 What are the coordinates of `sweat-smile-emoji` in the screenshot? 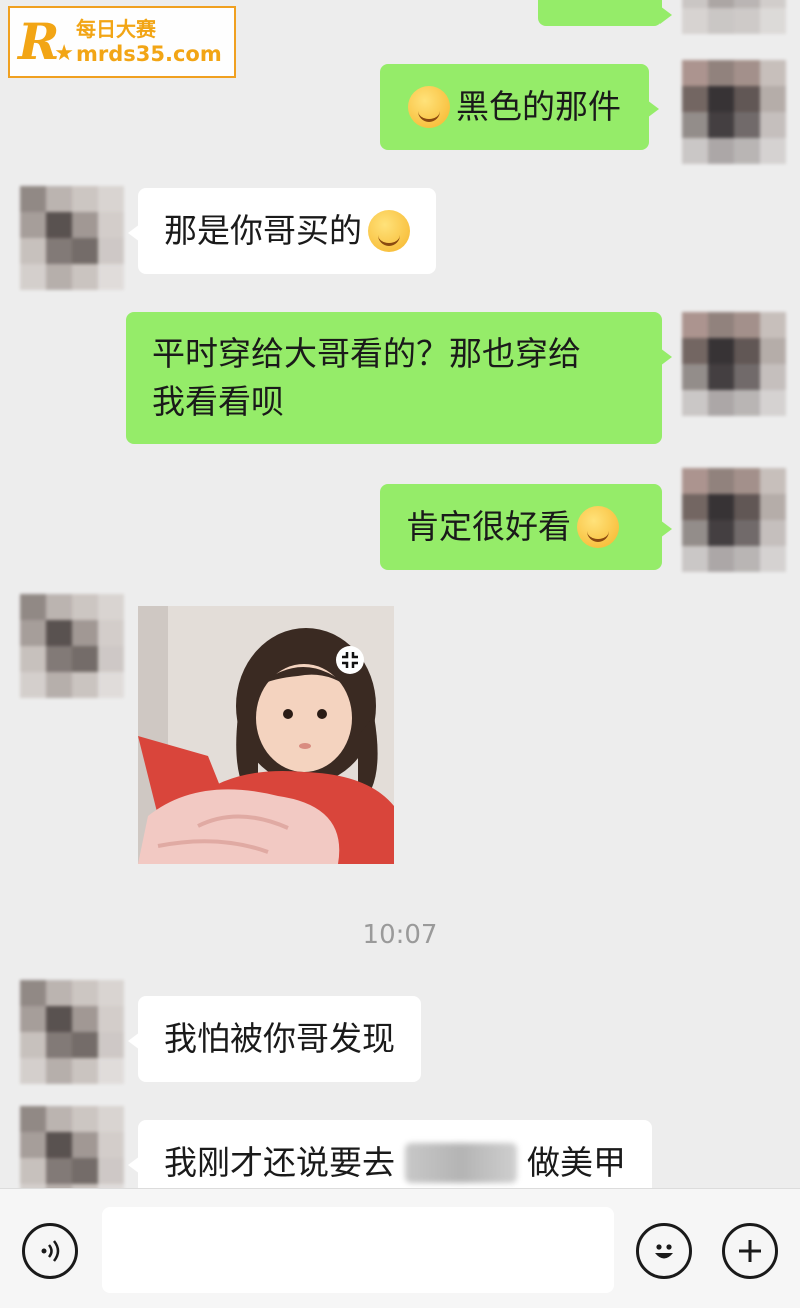 It's located at (389, 231).